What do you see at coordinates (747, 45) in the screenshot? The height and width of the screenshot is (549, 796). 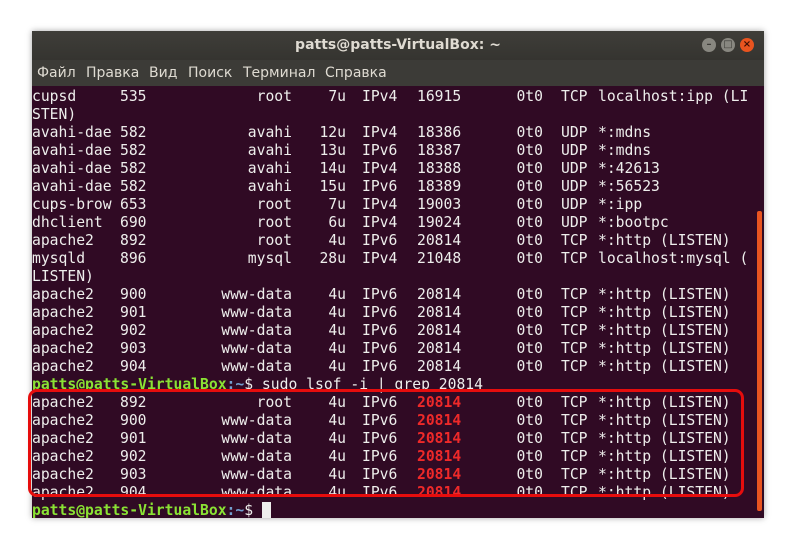 I see `close-icon: ×` at bounding box center [747, 45].